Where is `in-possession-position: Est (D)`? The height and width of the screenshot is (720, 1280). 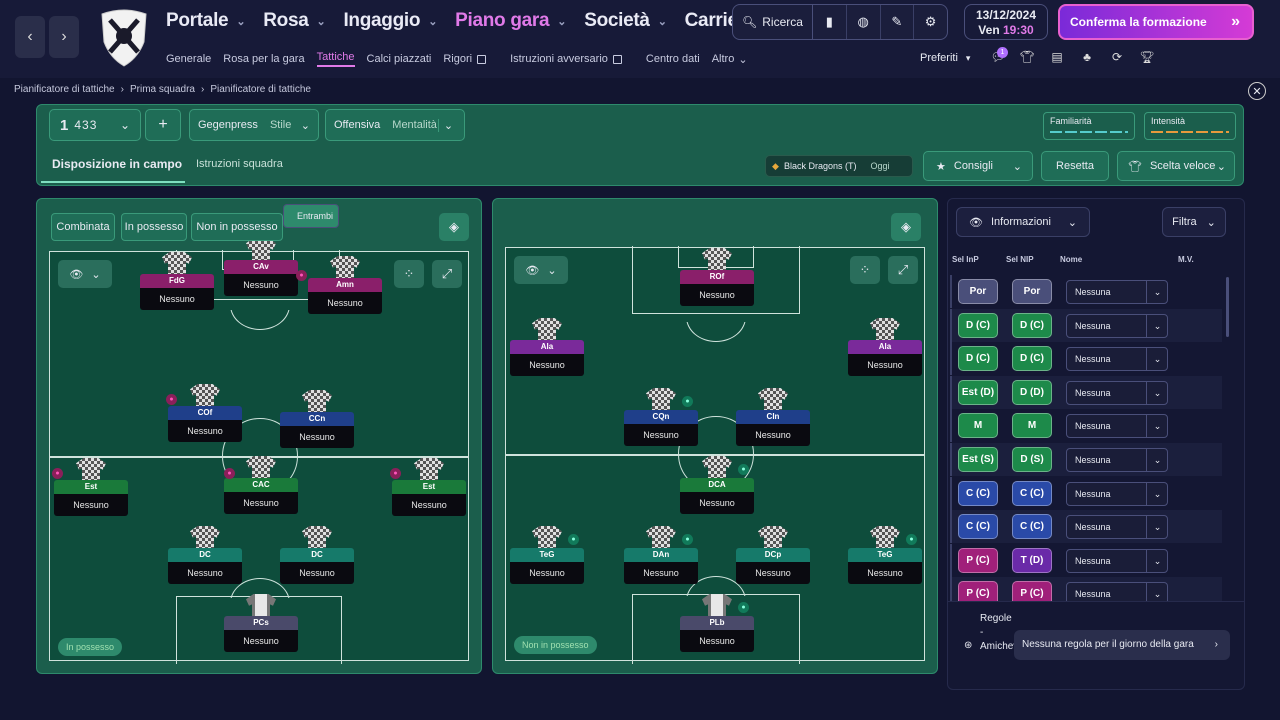
in-possession-position: Est (D) is located at coordinates (978, 392).